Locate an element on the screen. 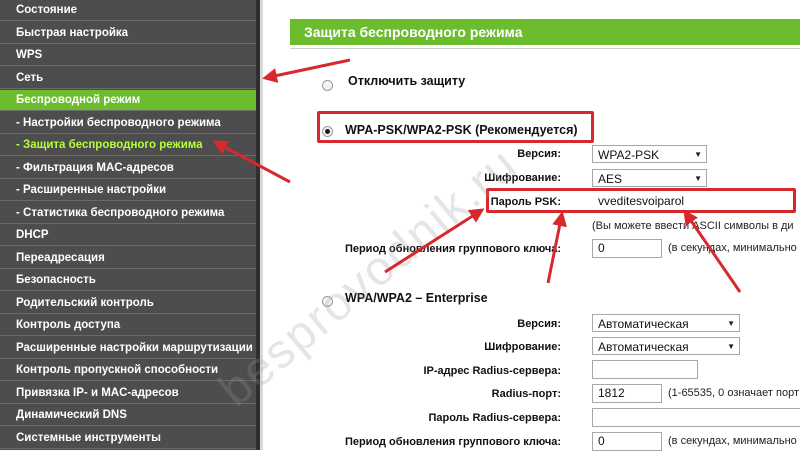  ent-version-select: Автоматическая ▼ is located at coordinates (666, 323).